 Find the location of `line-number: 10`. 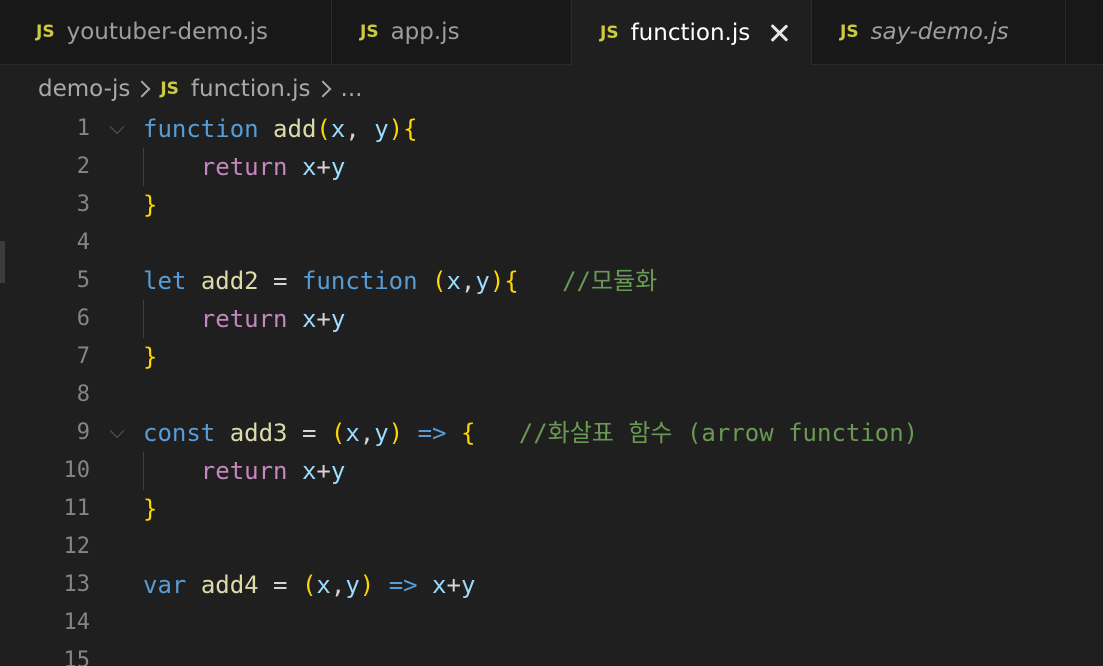

line-number: 10 is located at coordinates (77, 470).